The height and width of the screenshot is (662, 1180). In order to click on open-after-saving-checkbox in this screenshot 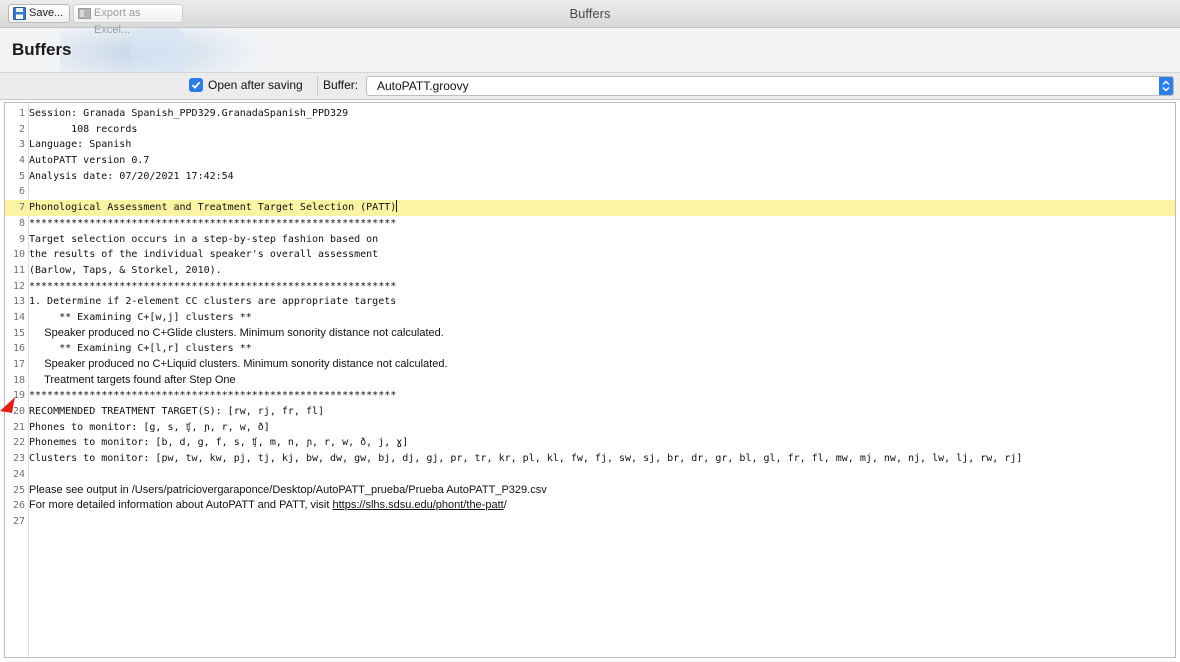, I will do `click(196, 85)`.